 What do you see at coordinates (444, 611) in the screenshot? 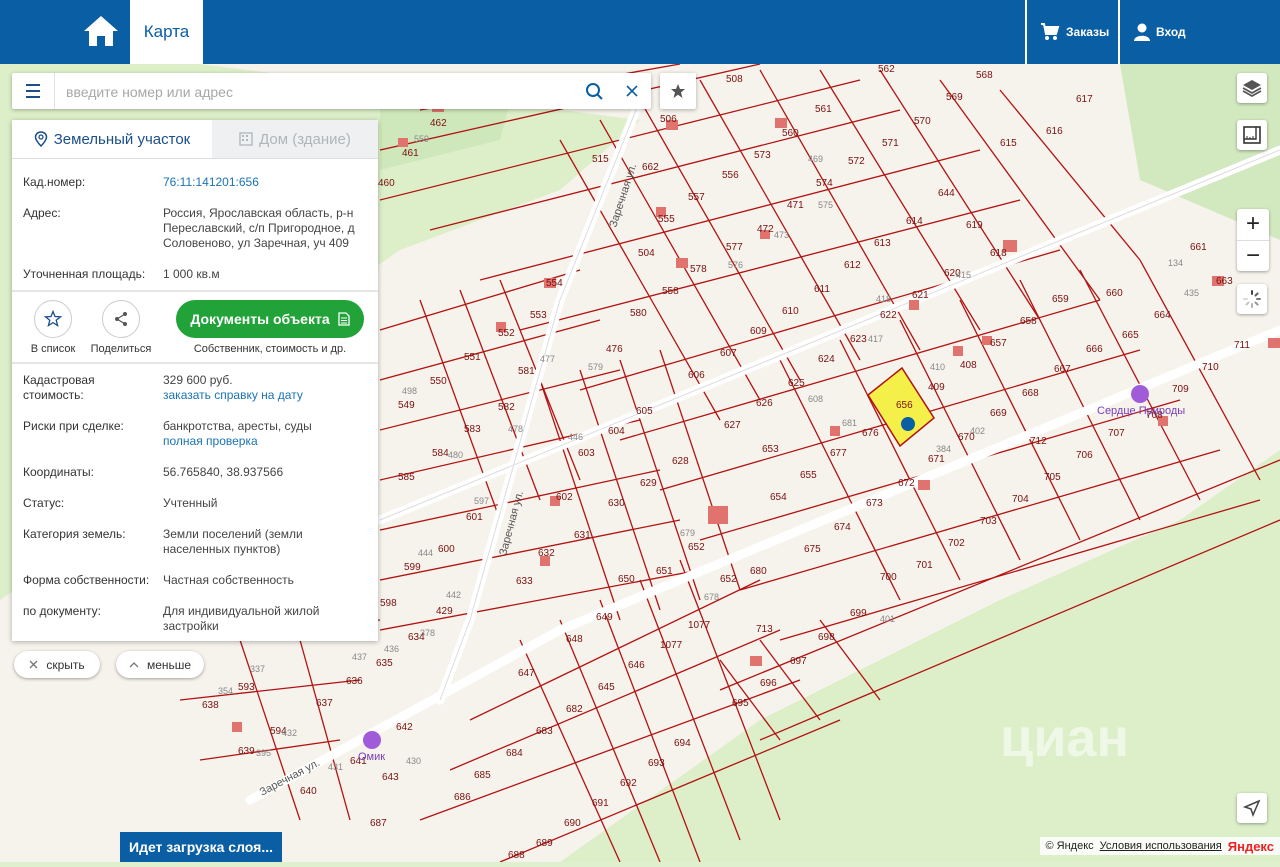
I see `svg-text: 429` at bounding box center [444, 611].